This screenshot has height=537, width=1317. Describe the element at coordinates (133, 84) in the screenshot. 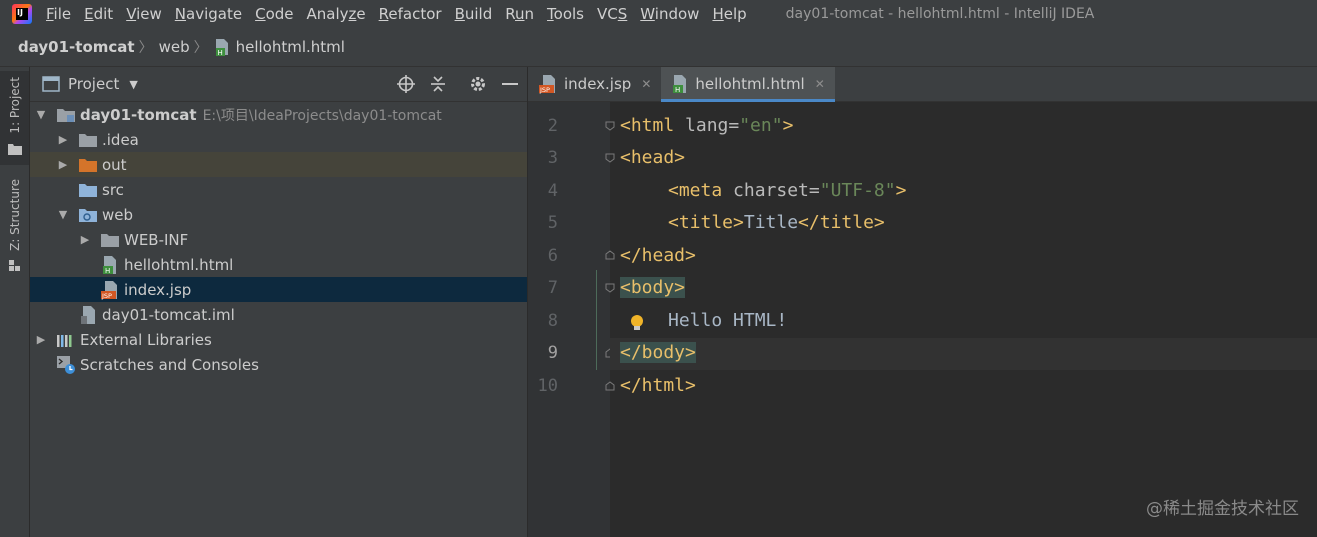

I see `chevron-down-icon: ▼` at that location.